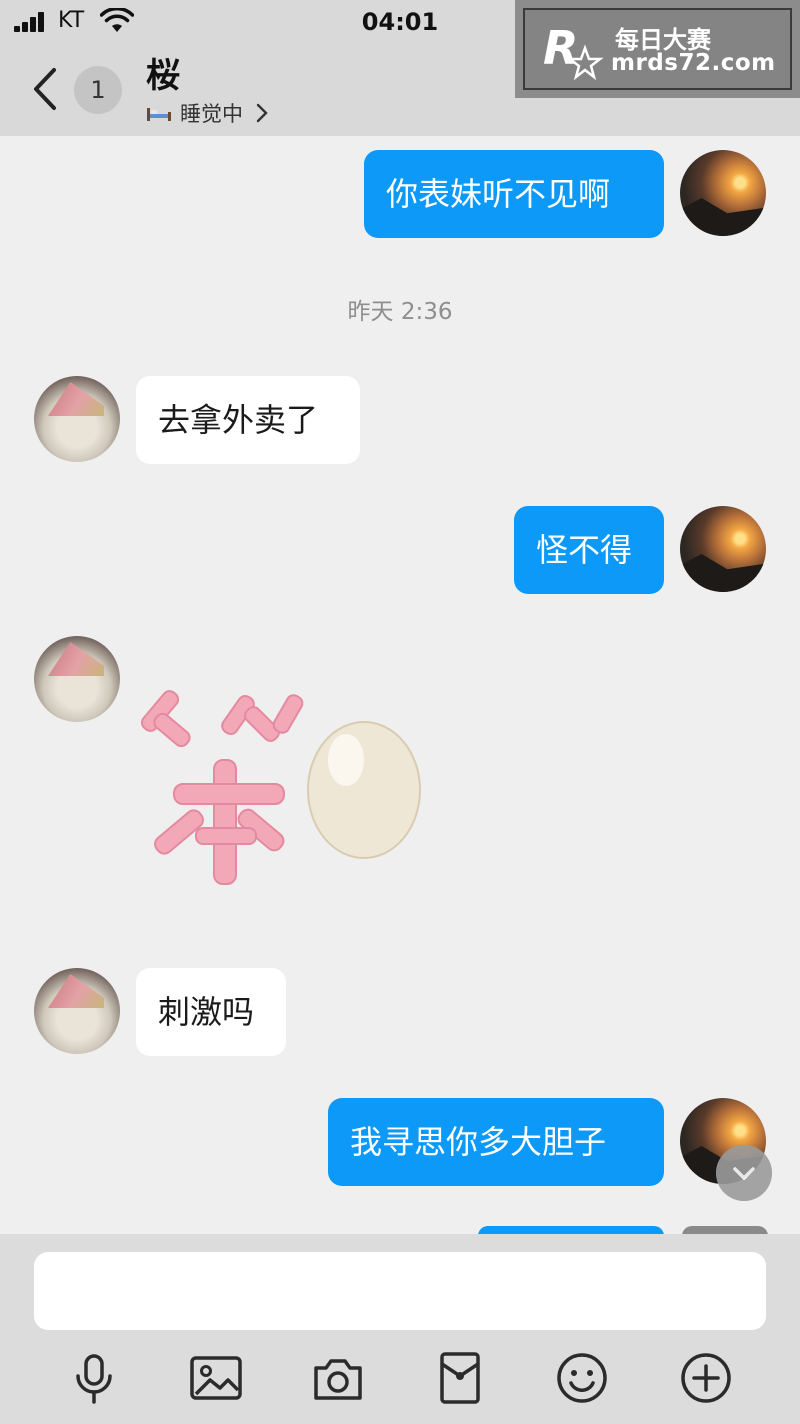 This screenshot has width=800, height=1424. I want to click on bed-icon, so click(159, 114).